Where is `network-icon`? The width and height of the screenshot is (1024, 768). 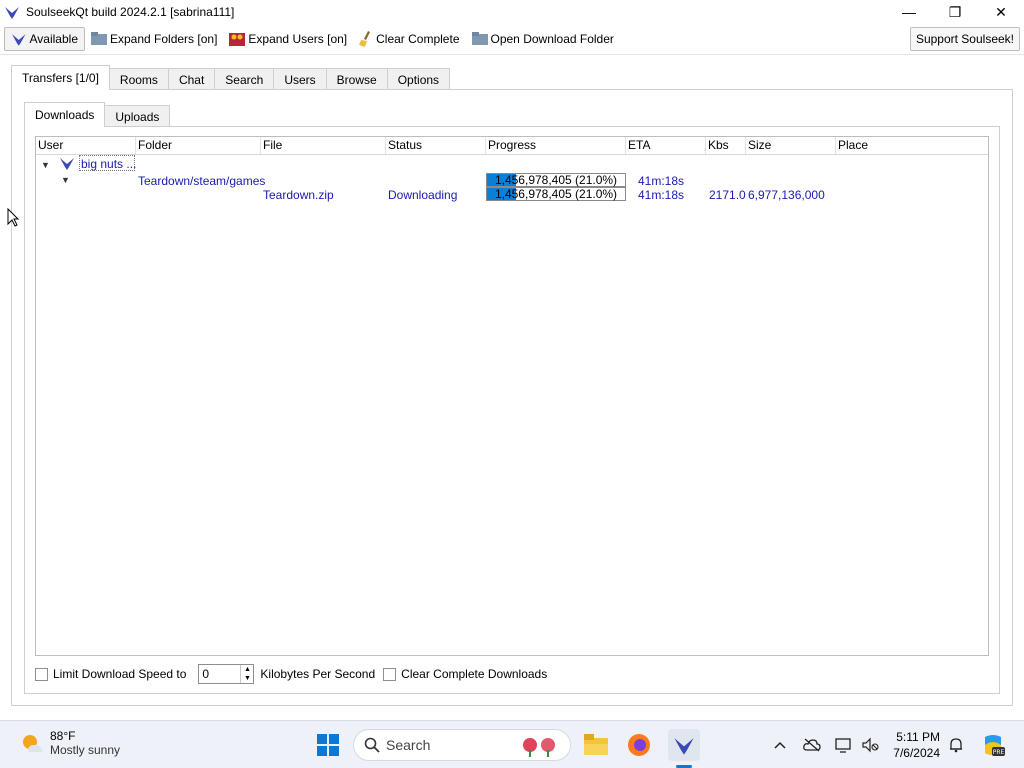
network-icon is located at coordinates (844, 745).